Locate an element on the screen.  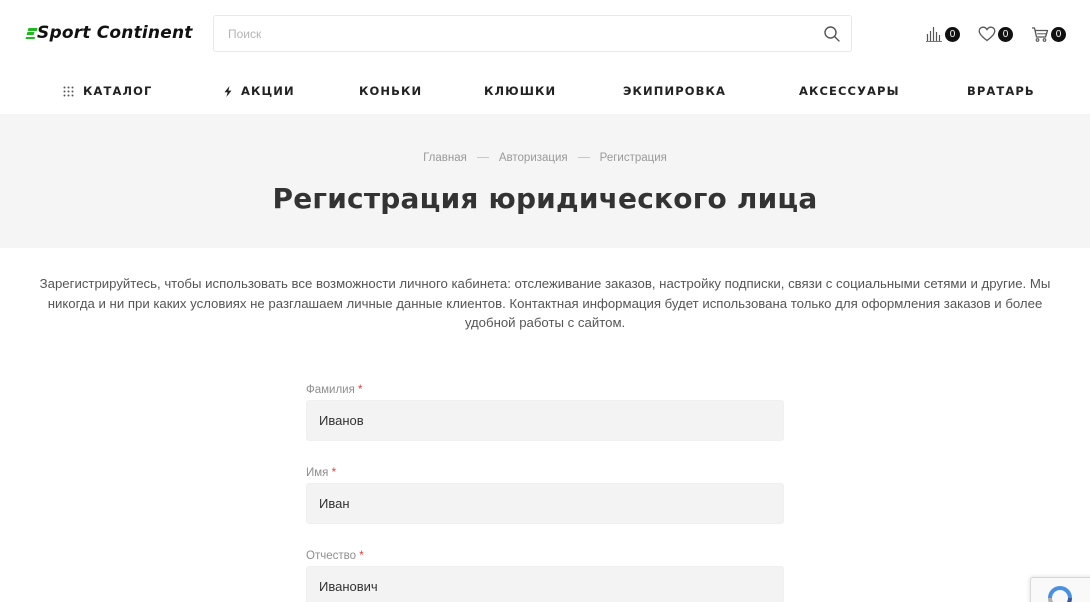
nav-item-label: АКСЕССУАРЫ is located at coordinates (849, 91).